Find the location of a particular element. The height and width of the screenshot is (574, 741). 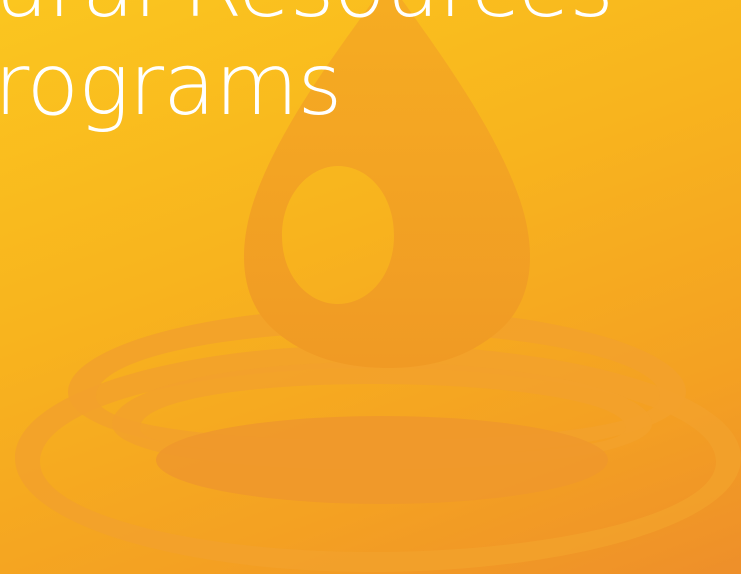

ripple-center-ellipse is located at coordinates (382, 460).